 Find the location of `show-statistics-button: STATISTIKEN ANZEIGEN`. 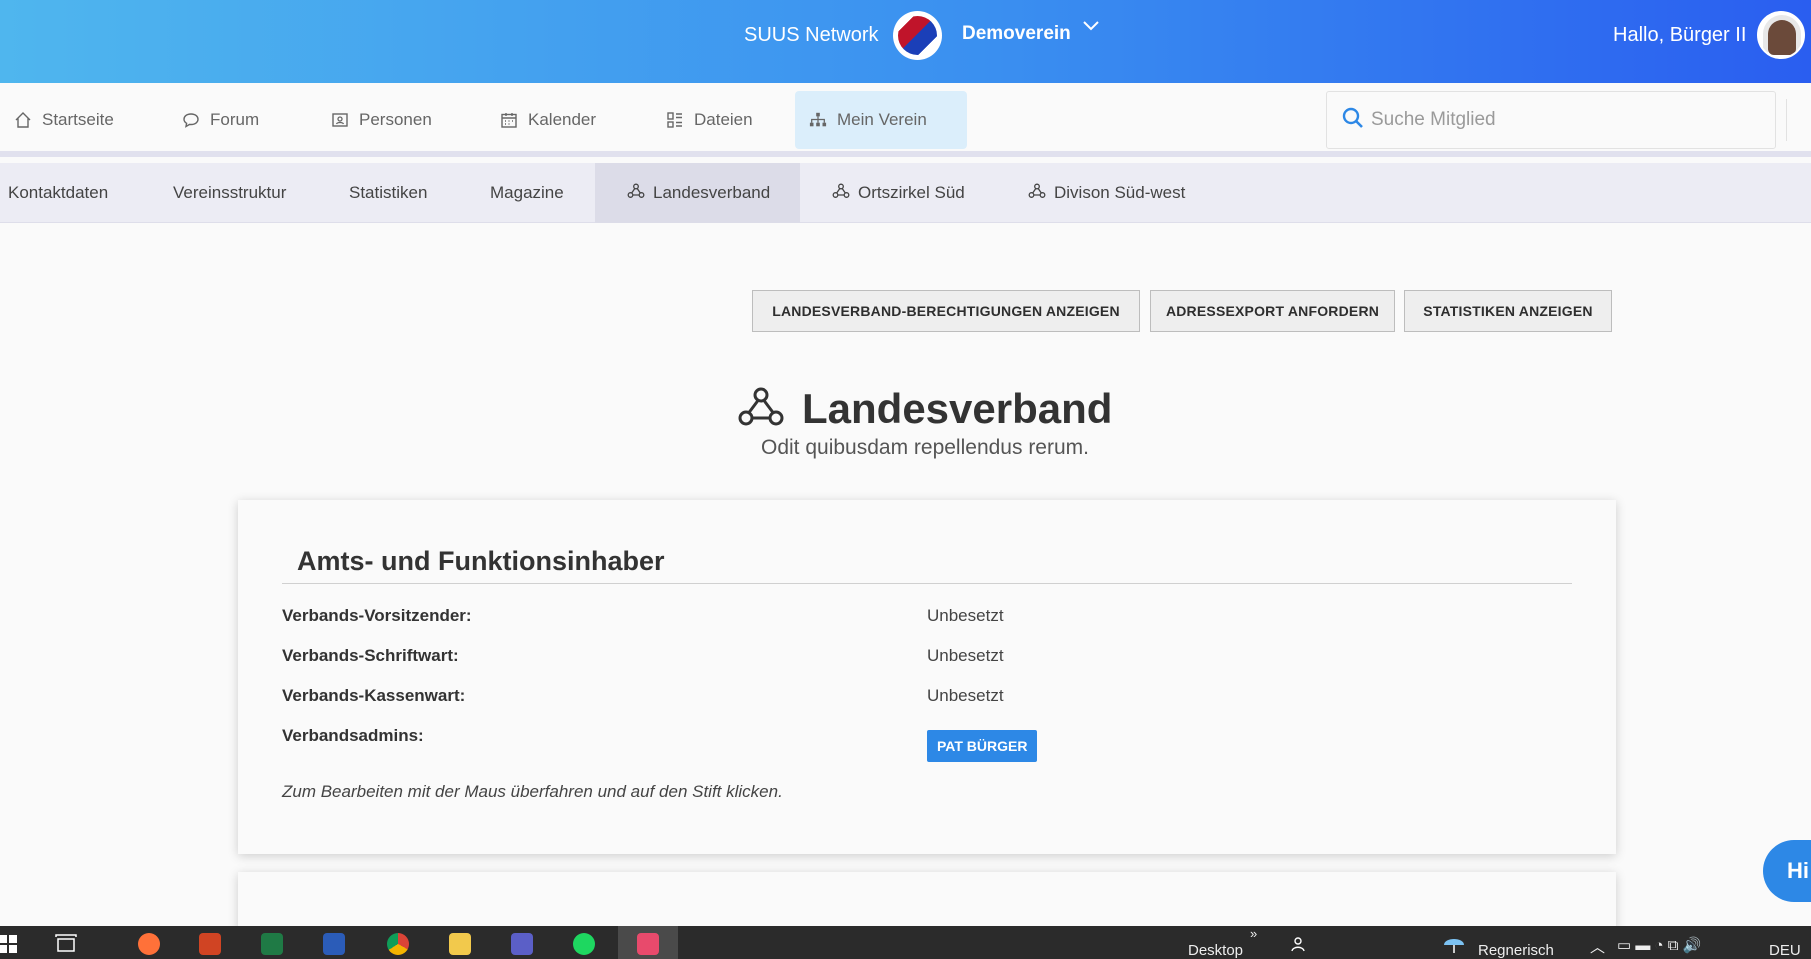

show-statistics-button: STATISTIKEN ANZEIGEN is located at coordinates (1508, 311).